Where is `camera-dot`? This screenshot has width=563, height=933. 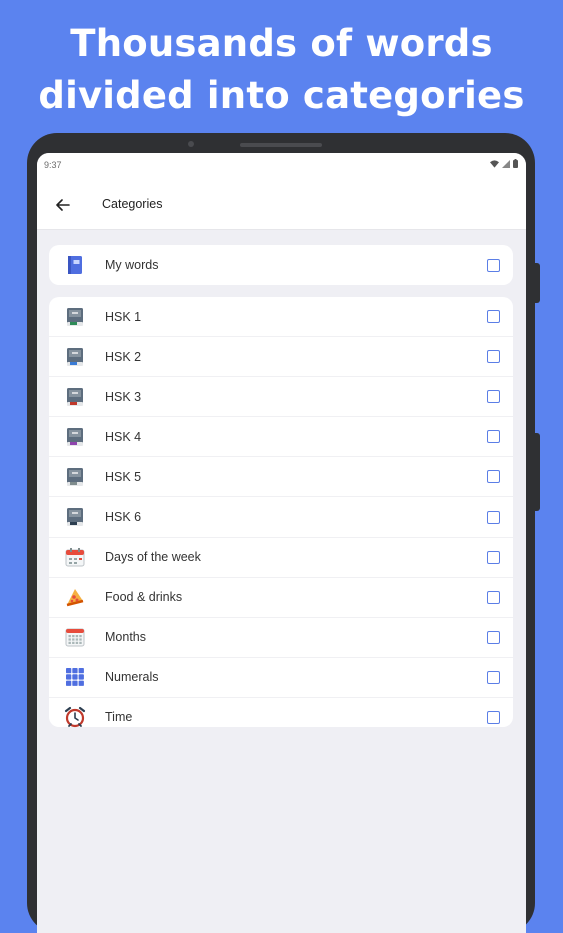 camera-dot is located at coordinates (191, 144).